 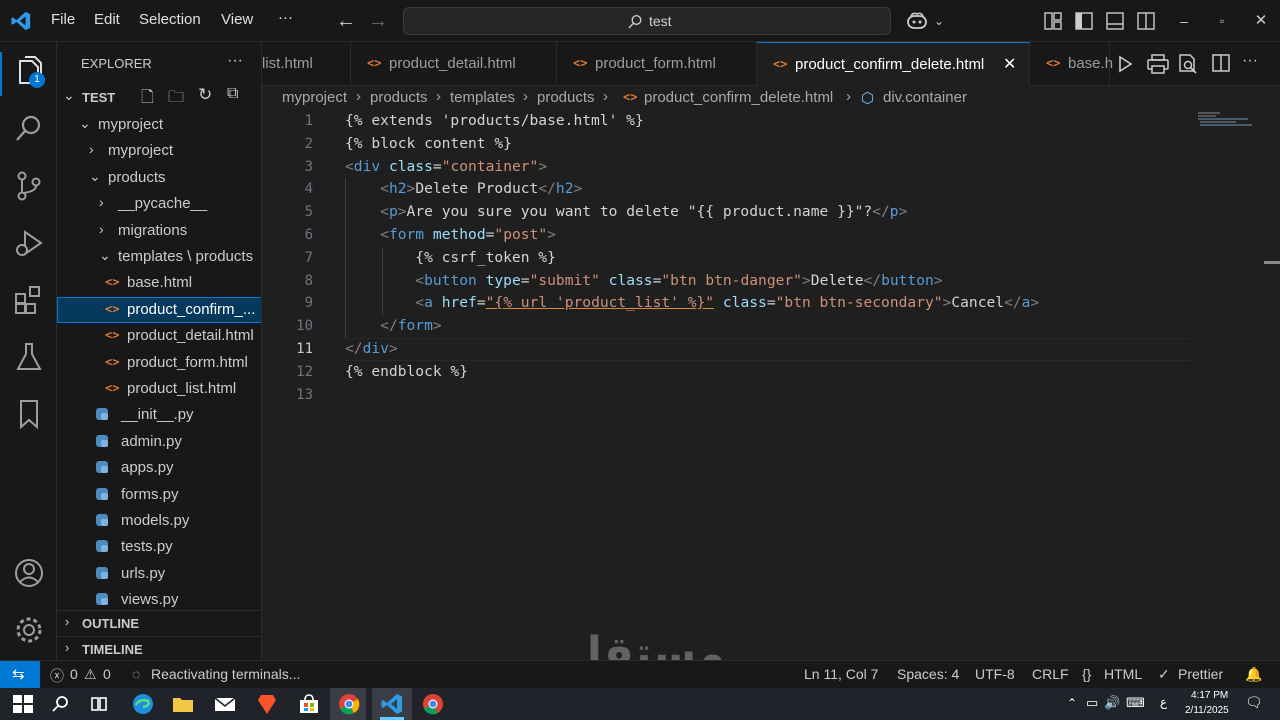 What do you see at coordinates (939, 21) in the screenshot?
I see `copilot-chevron-down-icon: ⌄` at bounding box center [939, 21].